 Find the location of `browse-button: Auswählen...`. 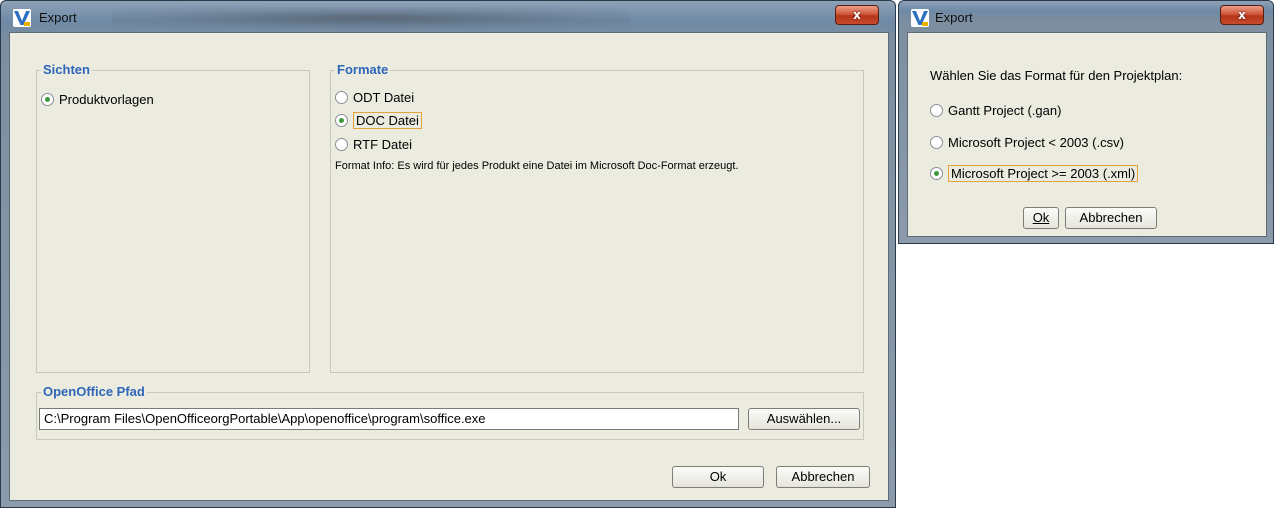

browse-button: Auswählen... is located at coordinates (804, 419).